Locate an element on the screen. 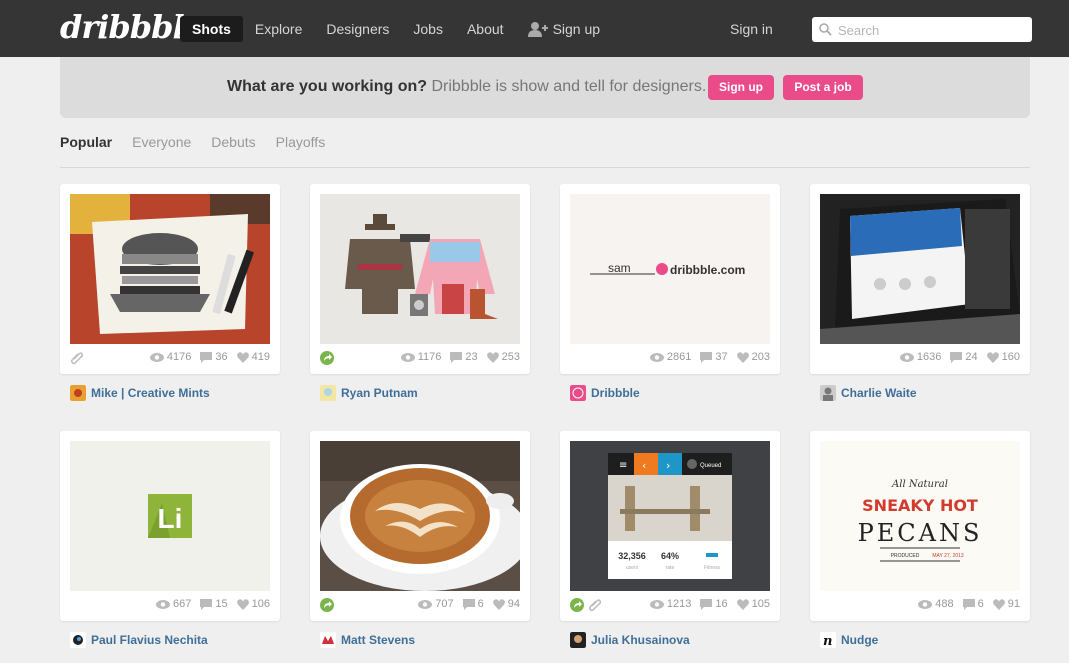  tab-debuts: Debuts is located at coordinates (233, 142).